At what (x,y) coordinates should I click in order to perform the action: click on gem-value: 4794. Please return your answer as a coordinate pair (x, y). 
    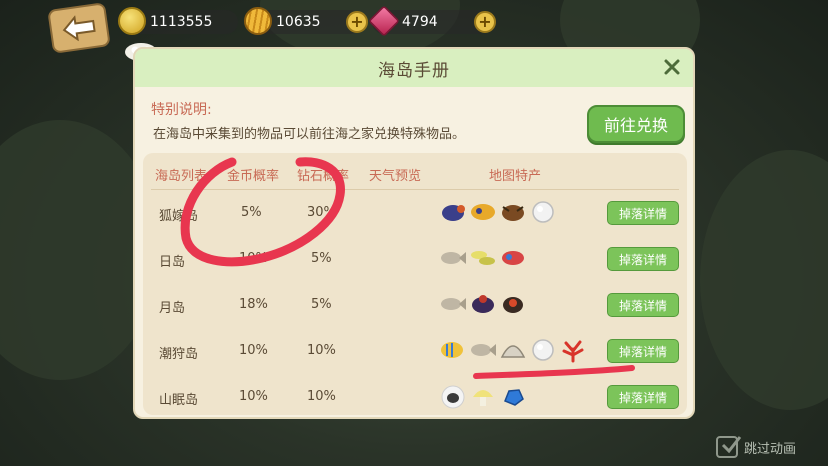
    Looking at the image, I should click on (420, 22).